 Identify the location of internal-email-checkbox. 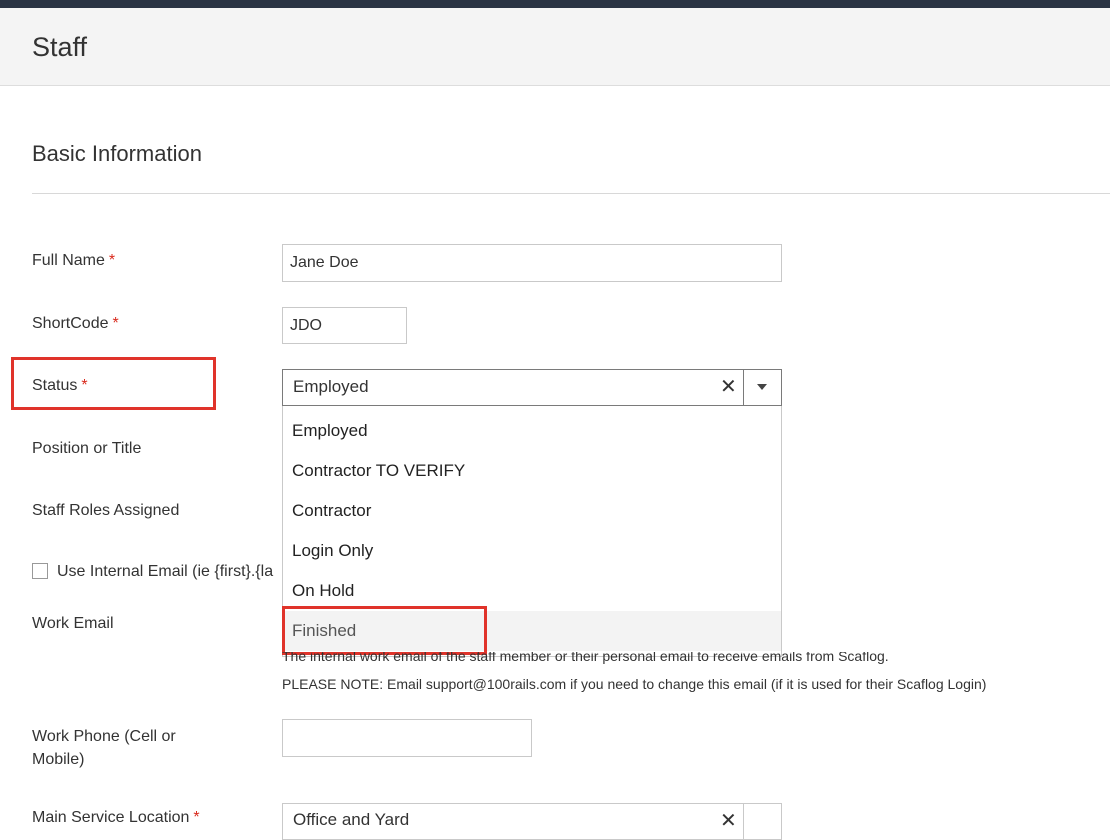
(40, 571).